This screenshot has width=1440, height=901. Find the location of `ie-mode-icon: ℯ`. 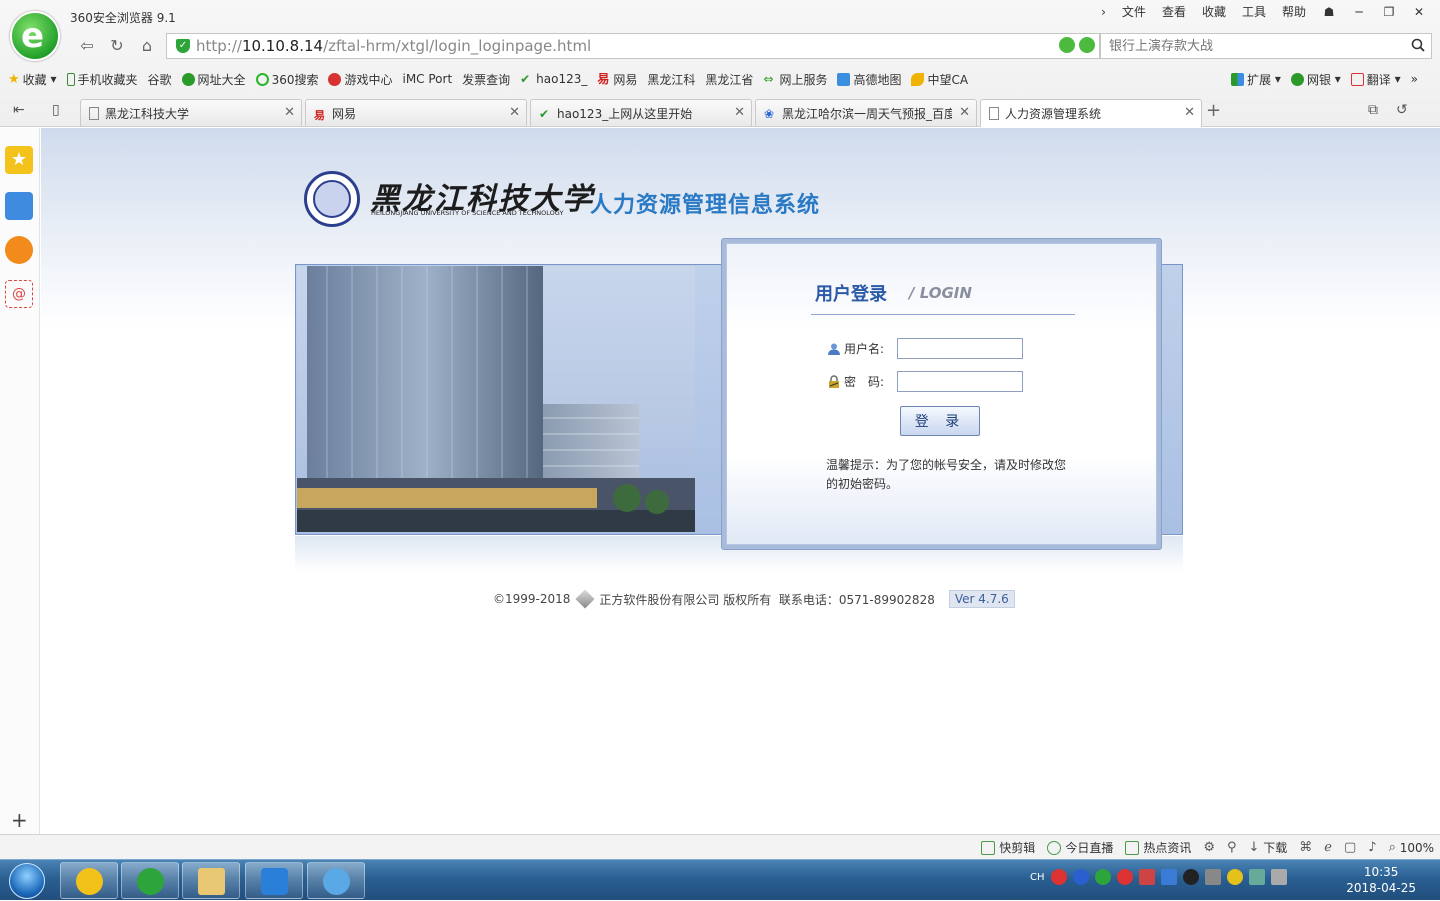

ie-mode-icon: ℯ is located at coordinates (1328, 847).